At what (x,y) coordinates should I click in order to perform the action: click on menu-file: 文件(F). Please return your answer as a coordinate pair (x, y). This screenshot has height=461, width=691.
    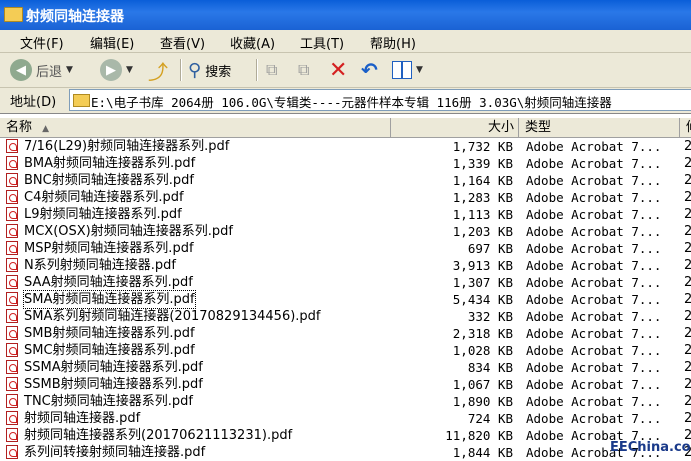
    Looking at the image, I should click on (42, 42).